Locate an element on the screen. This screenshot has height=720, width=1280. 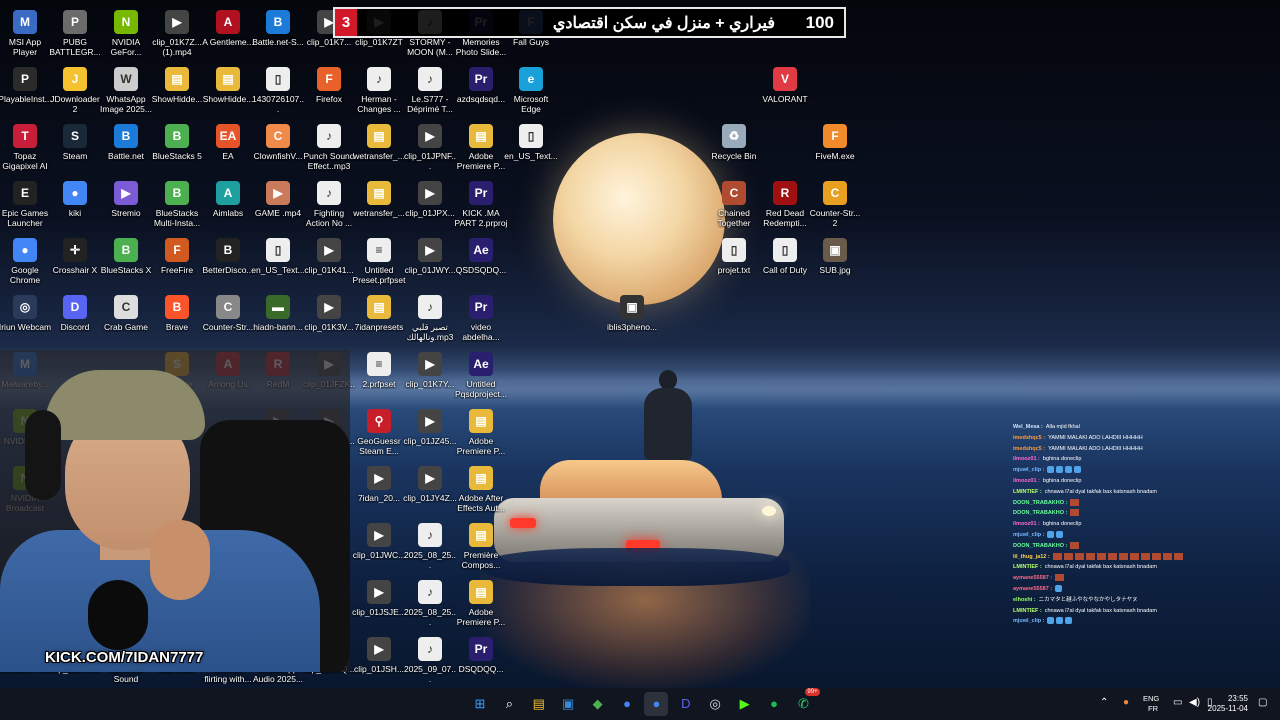
taskbar-start-icon: ⊞ is located at coordinates (480, 704).